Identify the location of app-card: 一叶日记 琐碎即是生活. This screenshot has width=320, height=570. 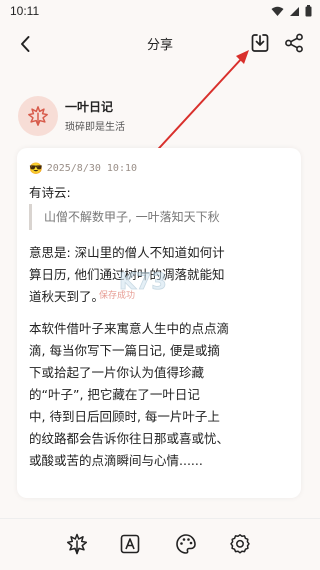
(158, 118).